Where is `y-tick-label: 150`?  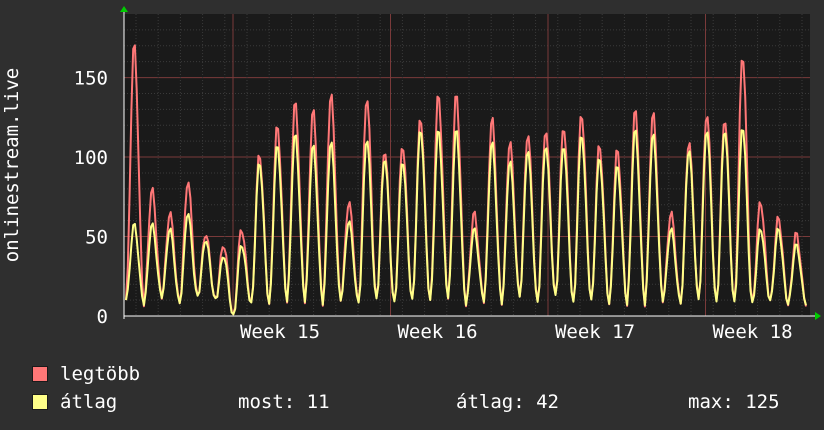 y-tick-label: 150 is located at coordinates (91, 79).